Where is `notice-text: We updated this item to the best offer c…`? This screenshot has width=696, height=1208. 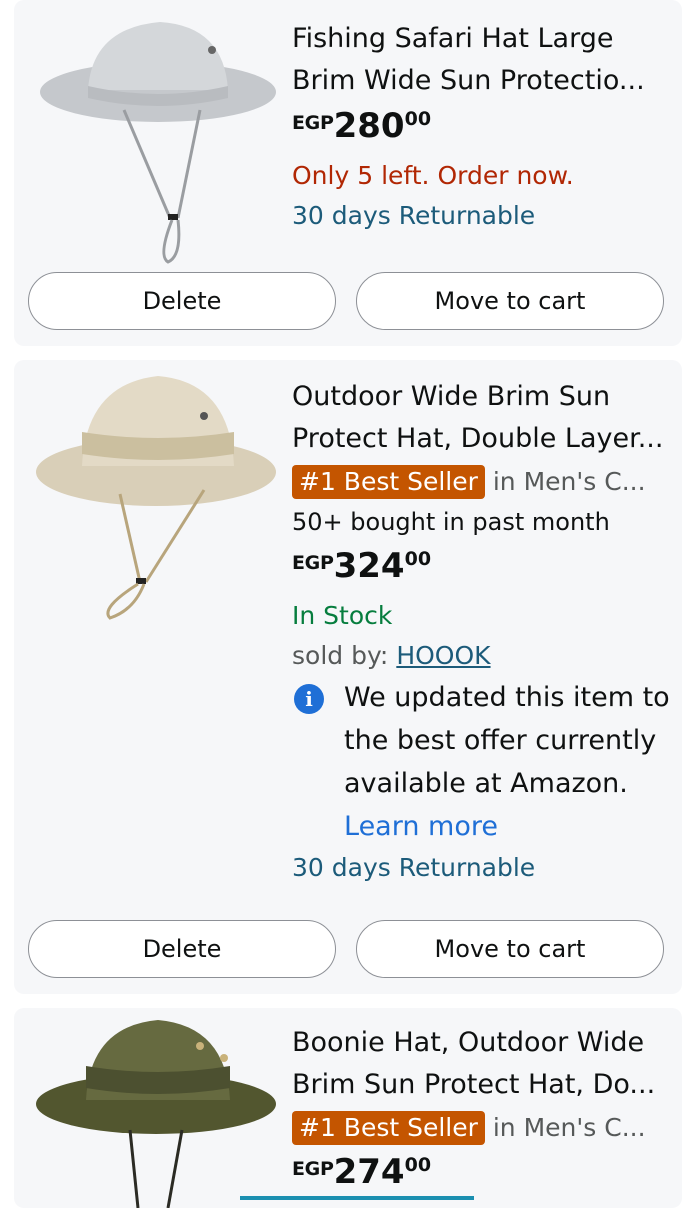
notice-text: We updated this item to the best offer c… is located at coordinates (507, 740).